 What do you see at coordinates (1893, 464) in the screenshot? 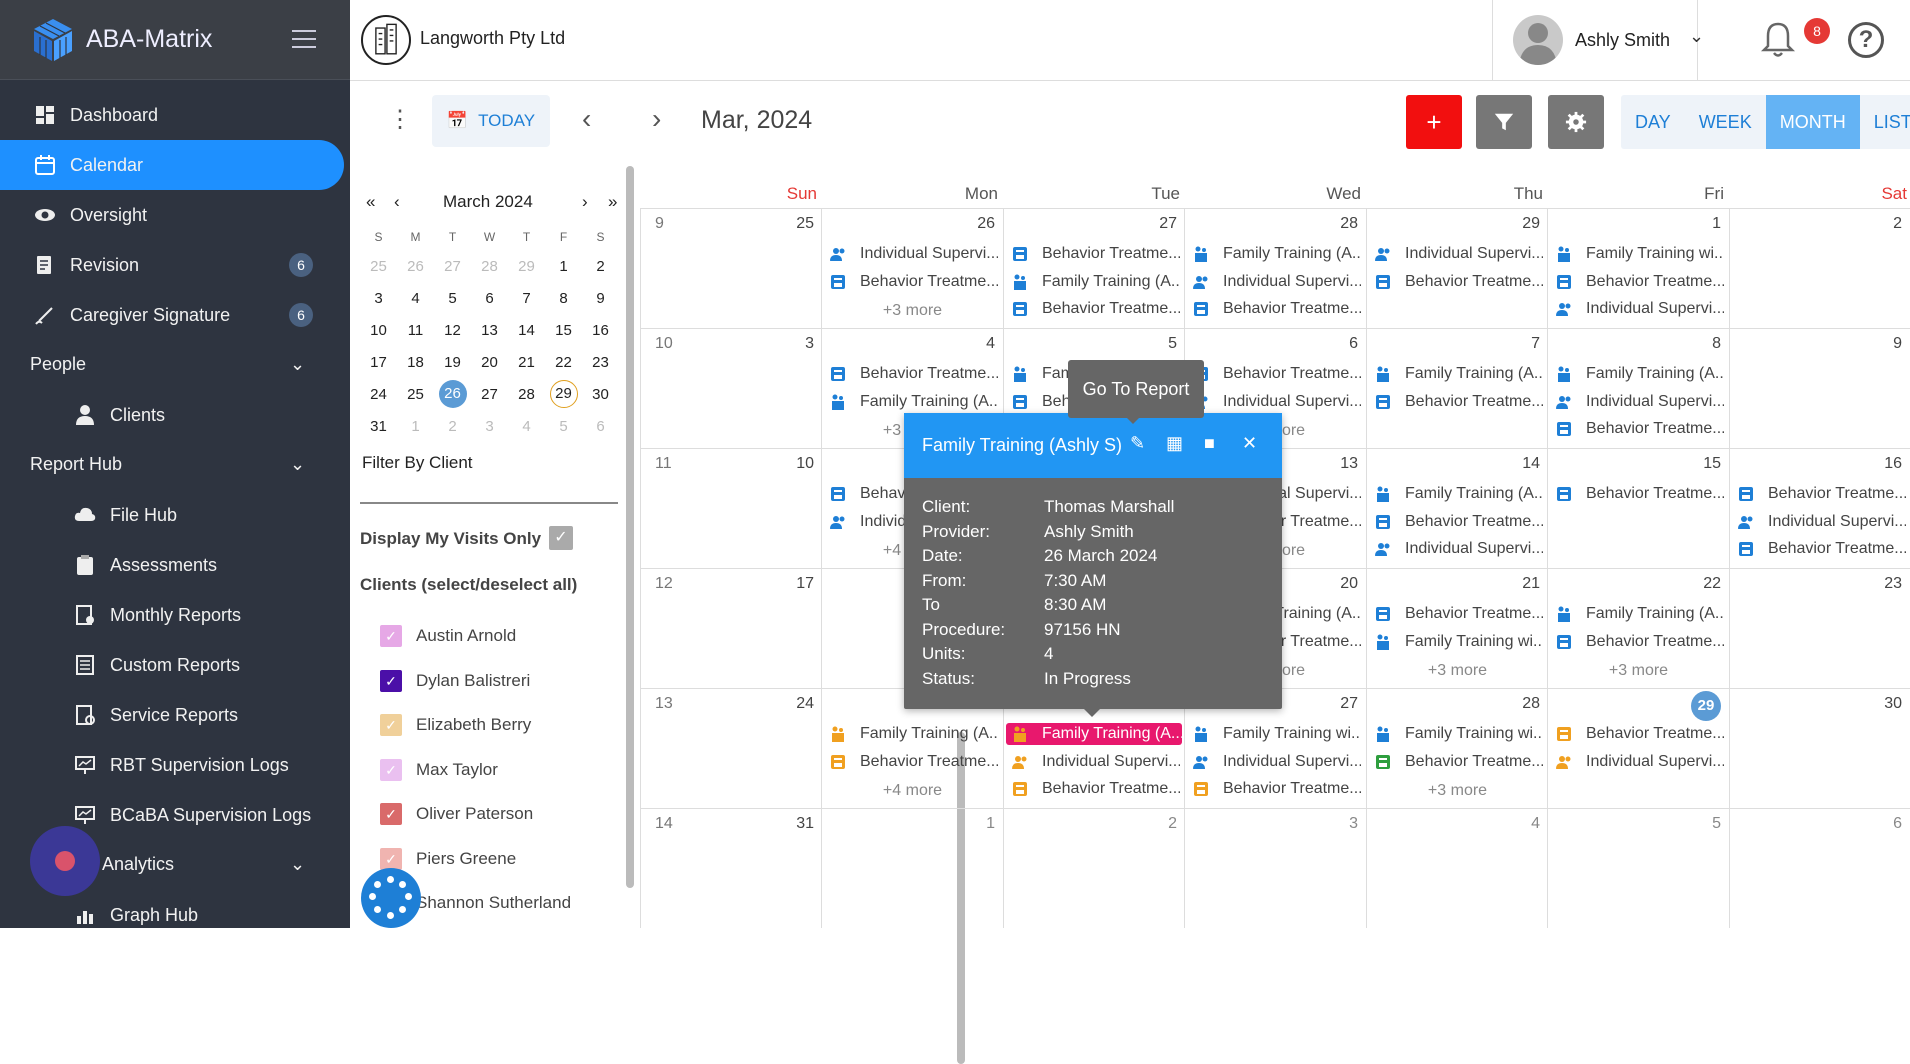
I see `day-number: 16` at bounding box center [1893, 464].